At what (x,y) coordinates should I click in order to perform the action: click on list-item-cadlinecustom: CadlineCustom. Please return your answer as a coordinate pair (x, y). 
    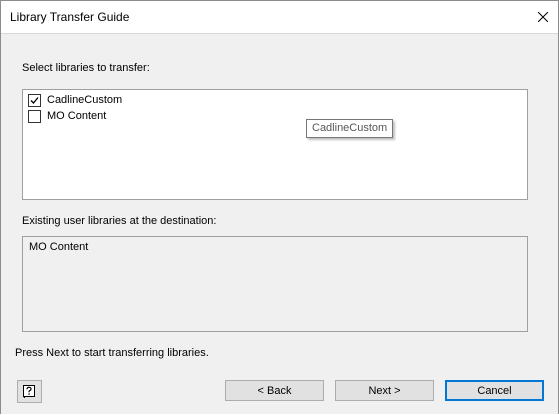
    Looking at the image, I should click on (75, 100).